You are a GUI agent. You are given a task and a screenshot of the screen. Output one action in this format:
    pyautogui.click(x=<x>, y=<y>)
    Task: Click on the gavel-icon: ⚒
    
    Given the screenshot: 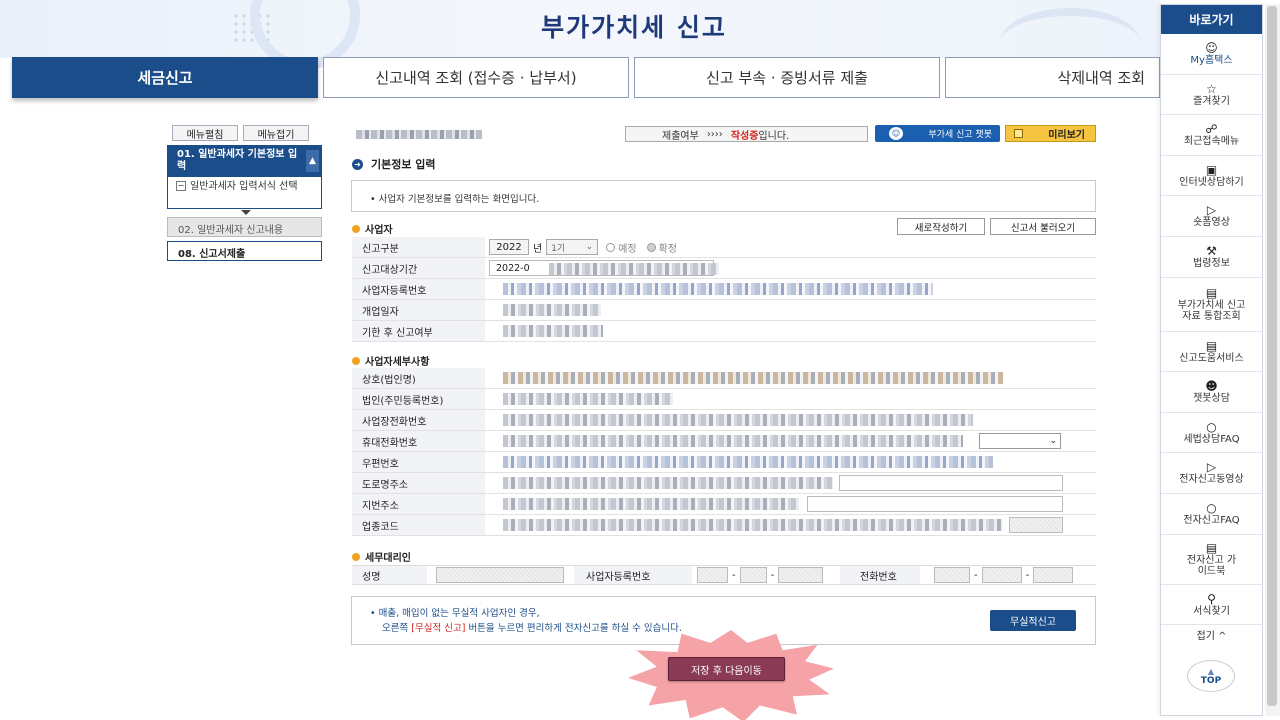 What is the action you would take?
    pyautogui.click(x=1211, y=251)
    